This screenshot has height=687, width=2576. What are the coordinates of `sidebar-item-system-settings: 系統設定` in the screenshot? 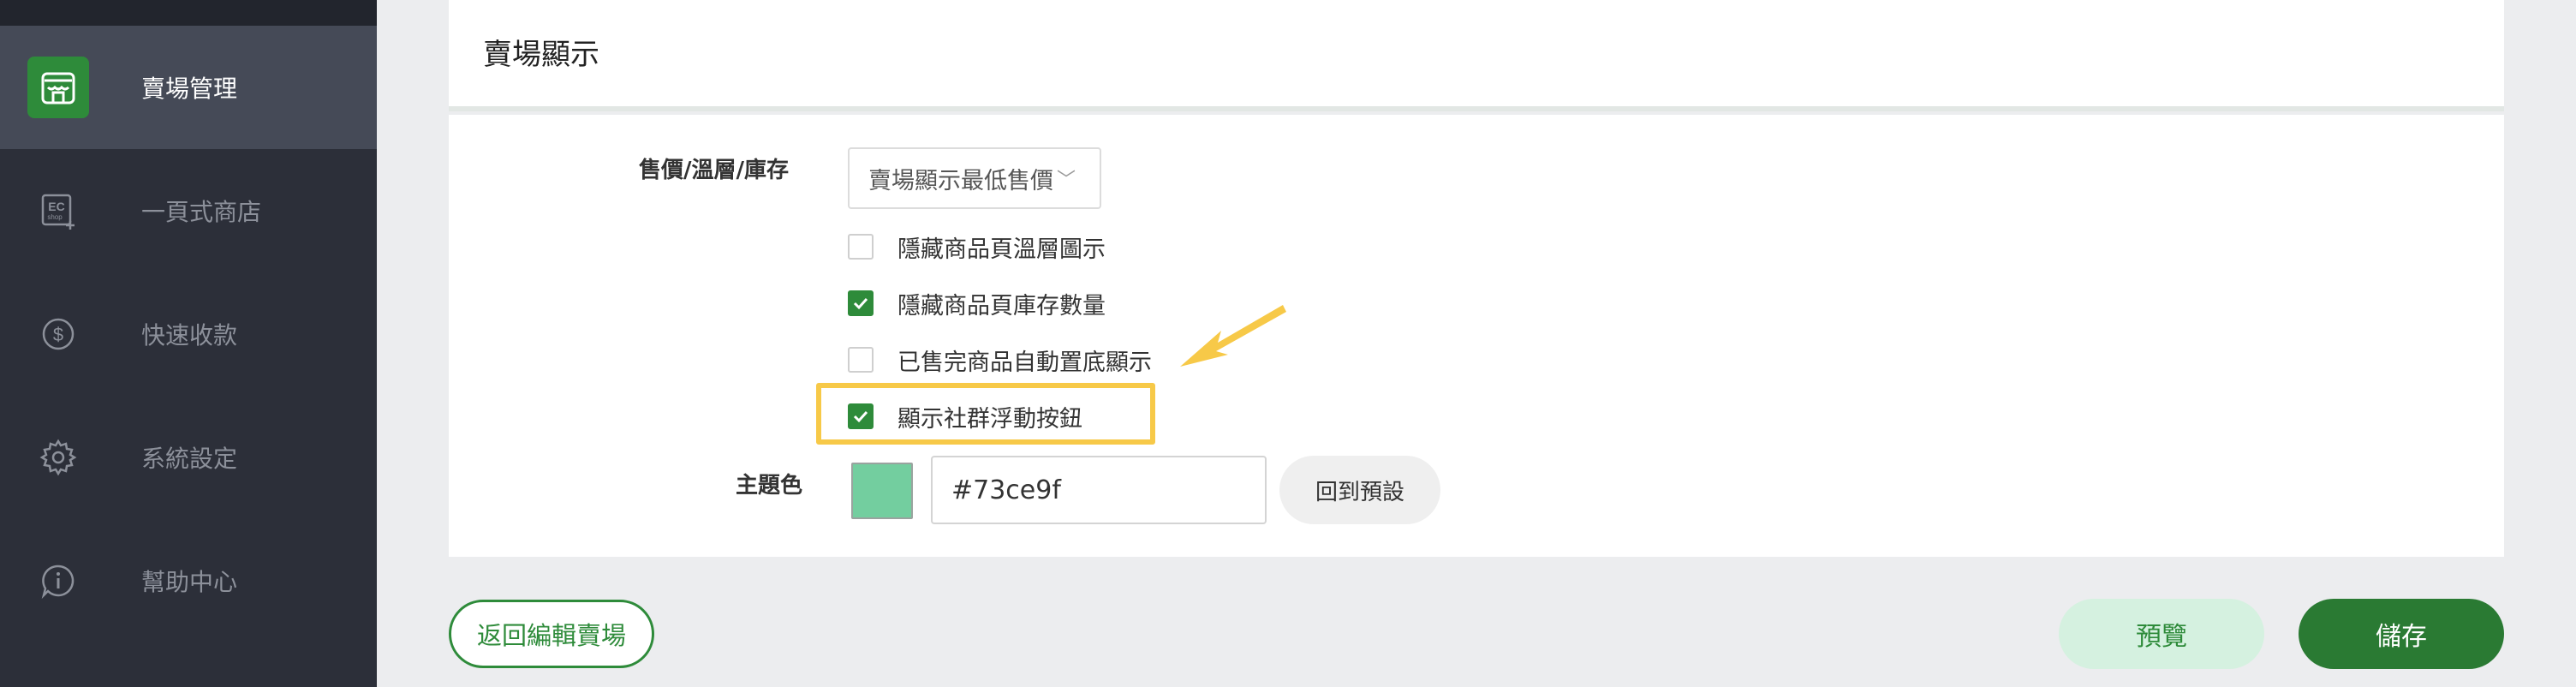 It's located at (188, 457).